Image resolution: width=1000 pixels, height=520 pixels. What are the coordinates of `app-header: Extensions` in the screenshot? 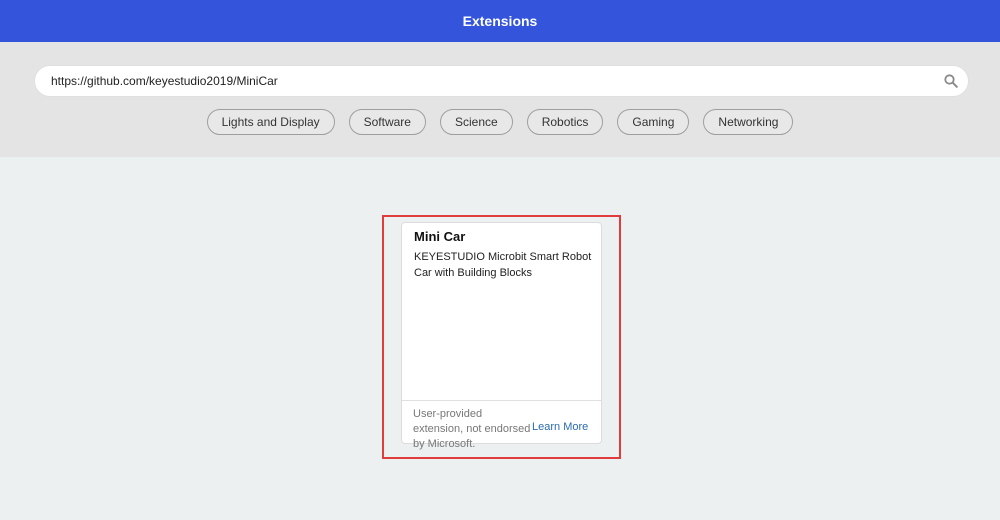 It's located at (500, 21).